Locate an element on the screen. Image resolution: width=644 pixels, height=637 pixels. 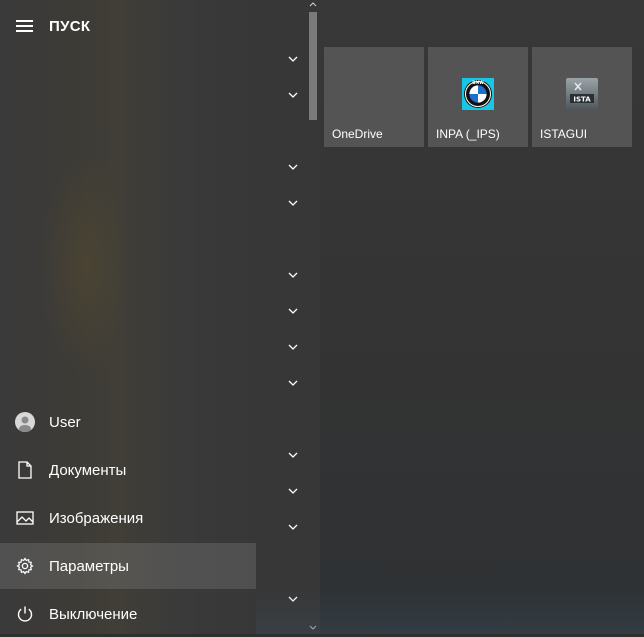
tile-label: INPA (_IPS) is located at coordinates (468, 134).